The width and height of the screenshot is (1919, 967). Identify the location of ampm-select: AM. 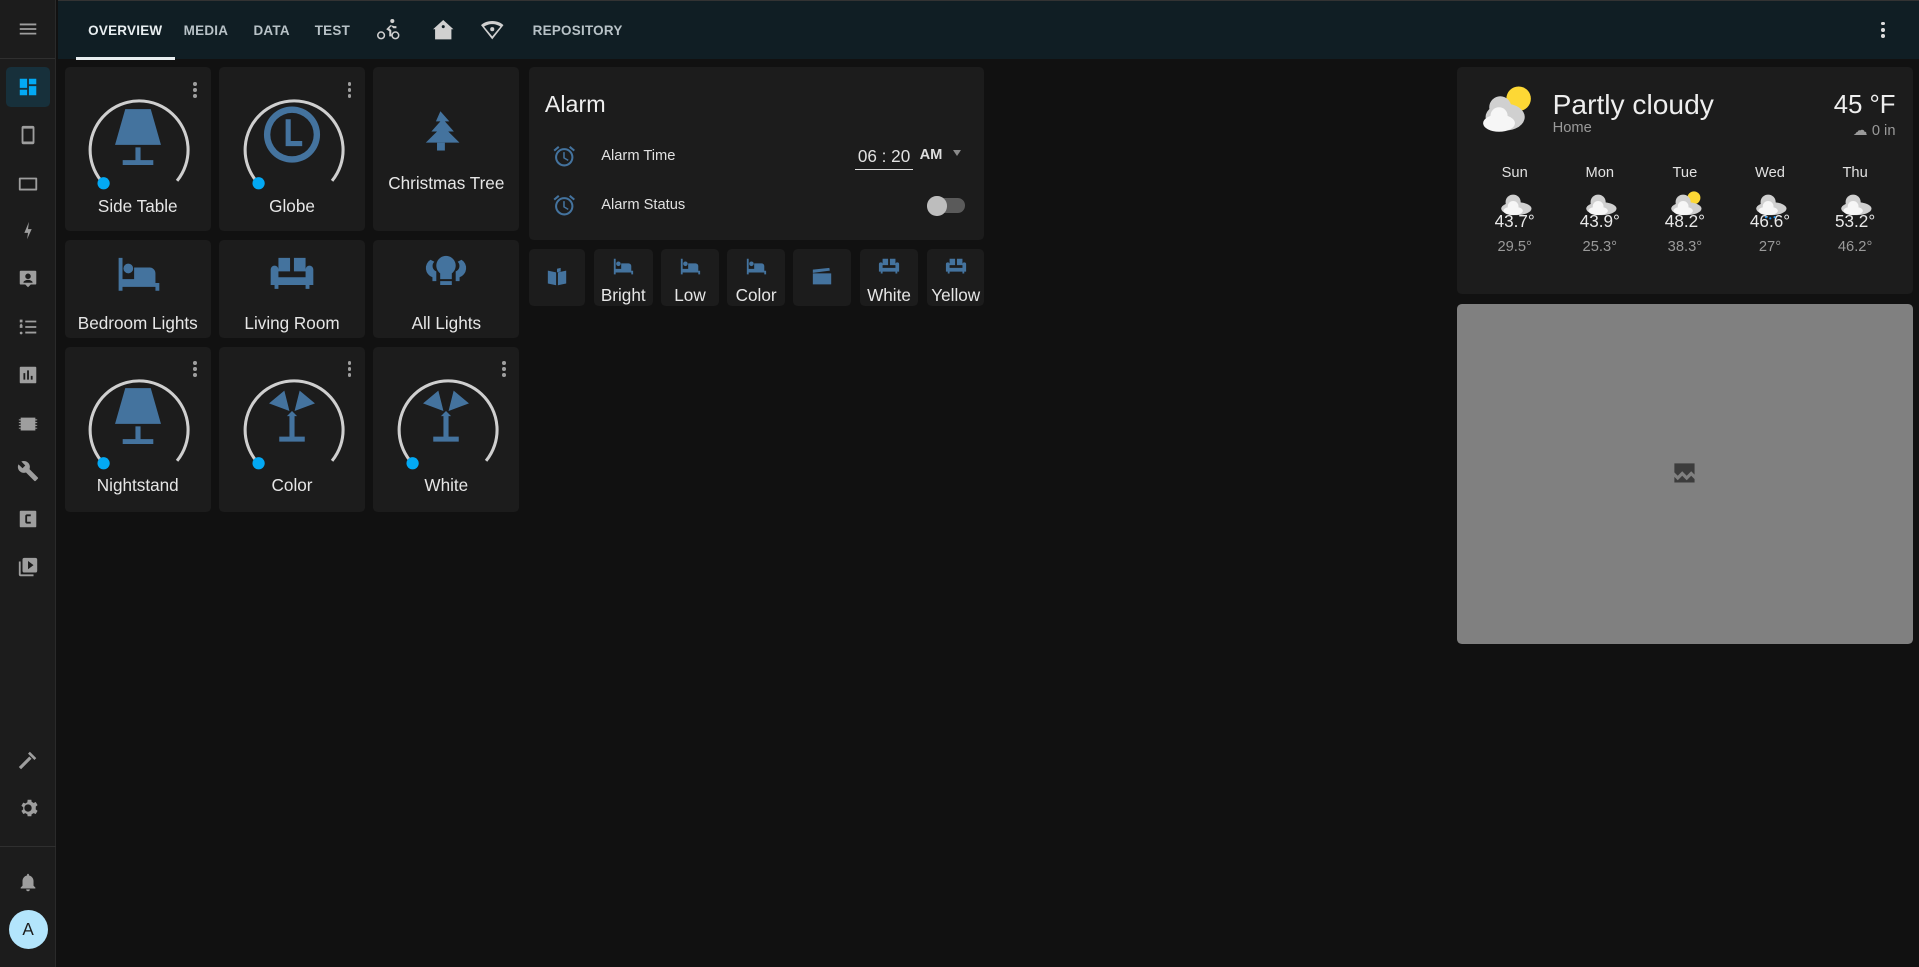
(941, 155).